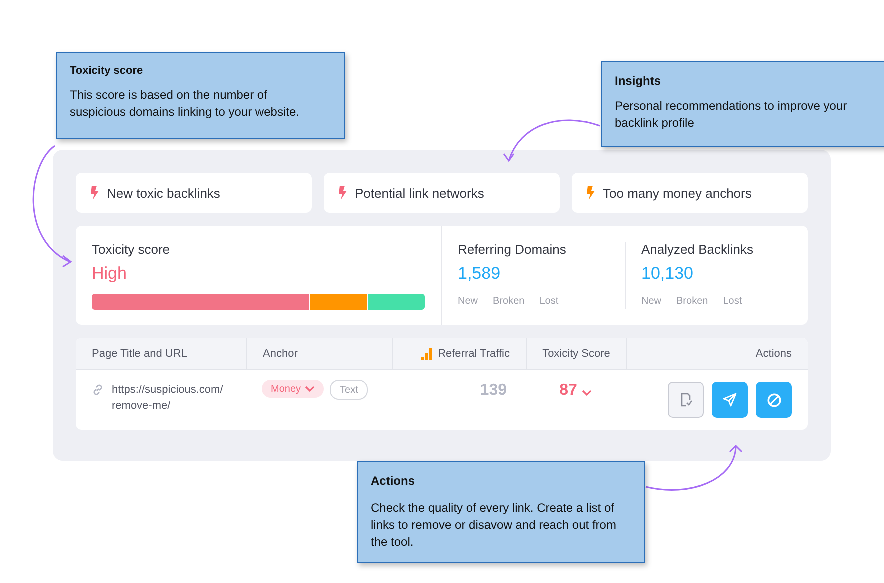 This screenshot has height=583, width=884. I want to click on block-icon, so click(774, 400).